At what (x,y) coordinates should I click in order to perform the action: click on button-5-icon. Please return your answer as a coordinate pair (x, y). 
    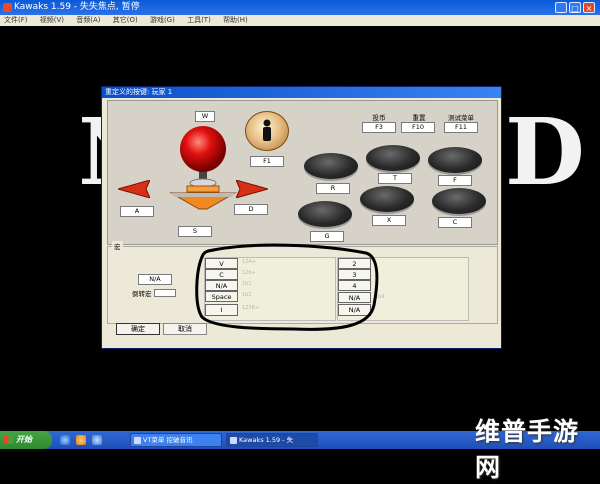
    Looking at the image, I should click on (387, 199).